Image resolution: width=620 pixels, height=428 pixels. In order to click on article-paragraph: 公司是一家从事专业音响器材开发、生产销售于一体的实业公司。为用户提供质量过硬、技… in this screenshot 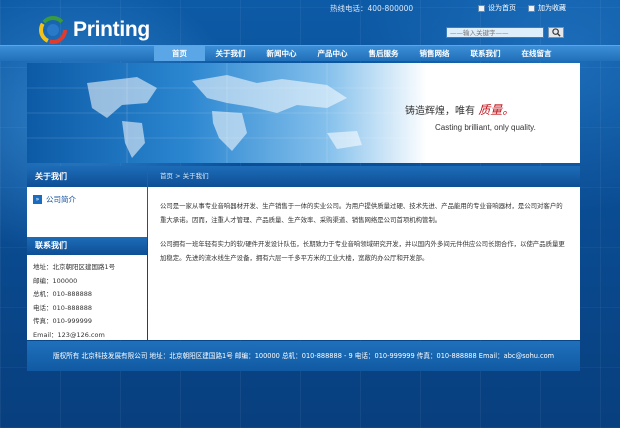, I will do `click(361, 213)`.